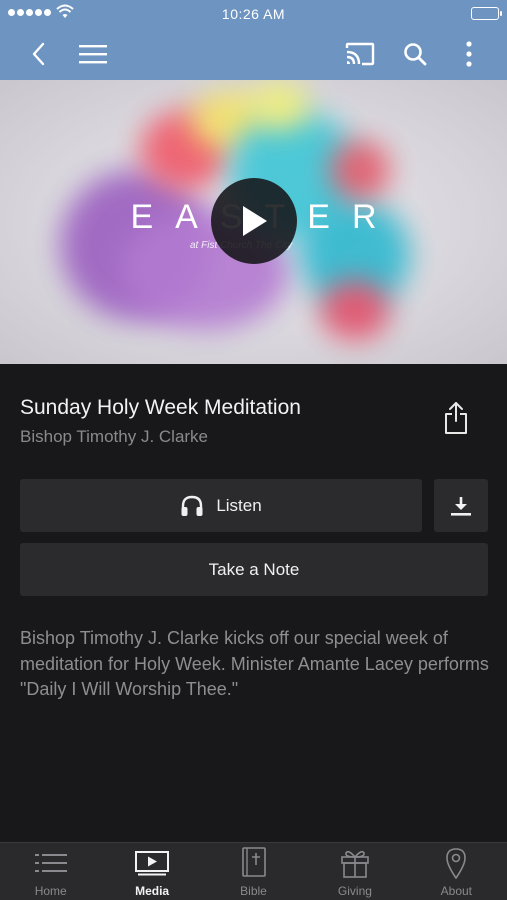 This screenshot has width=507, height=900. I want to click on media-title: Sunday Holy Week Meditation, so click(160, 407).